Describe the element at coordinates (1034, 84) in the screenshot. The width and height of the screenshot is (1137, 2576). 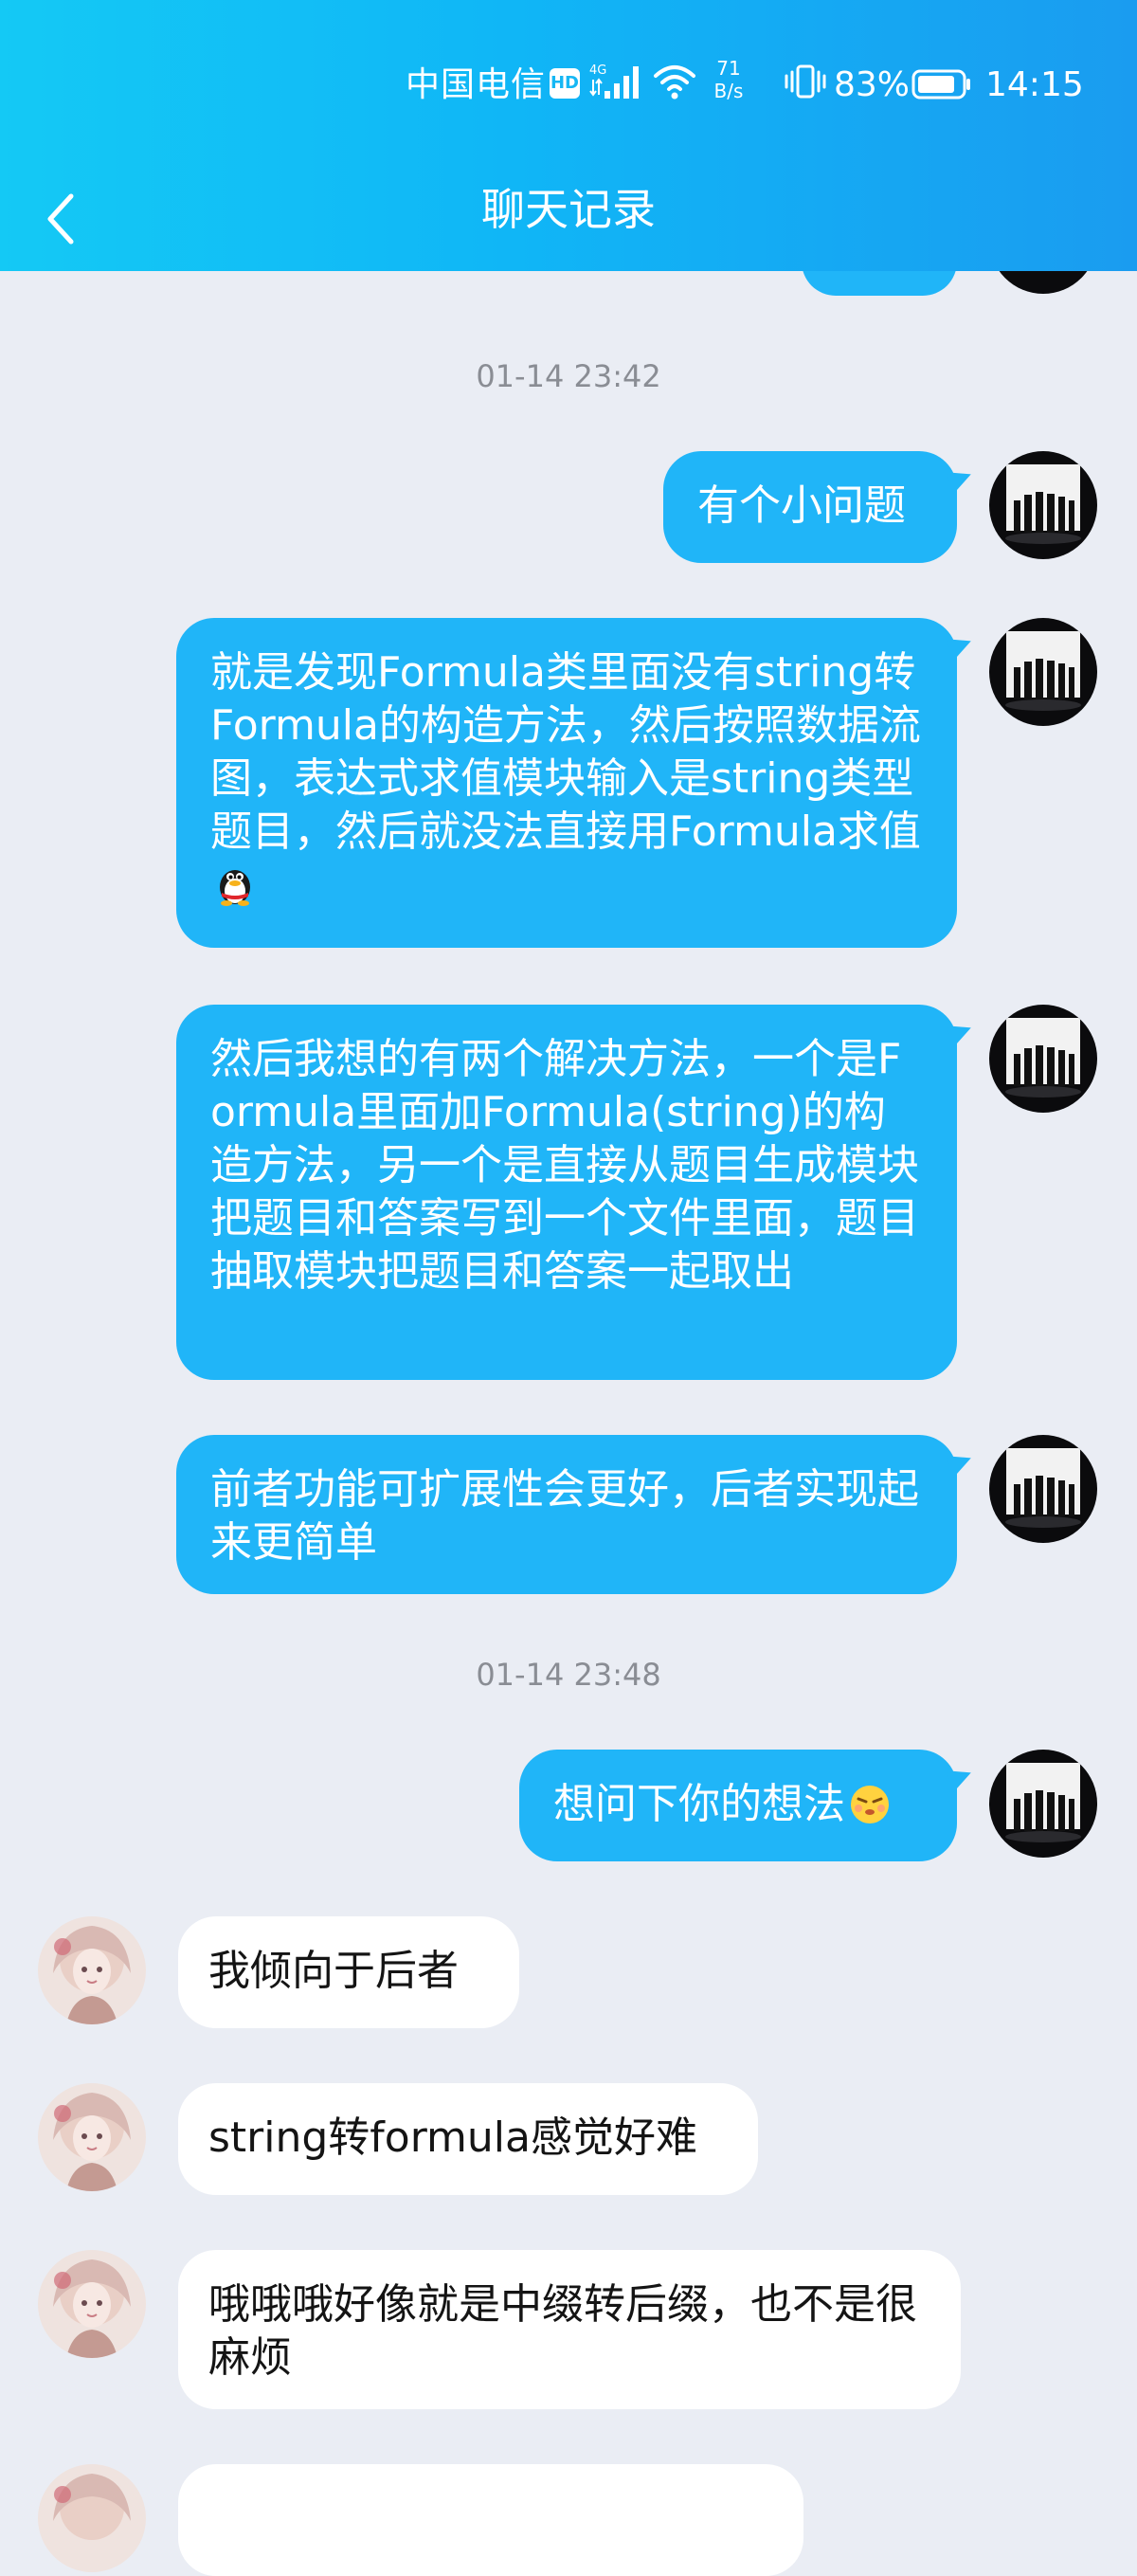
I see `clock: 14:15` at that location.